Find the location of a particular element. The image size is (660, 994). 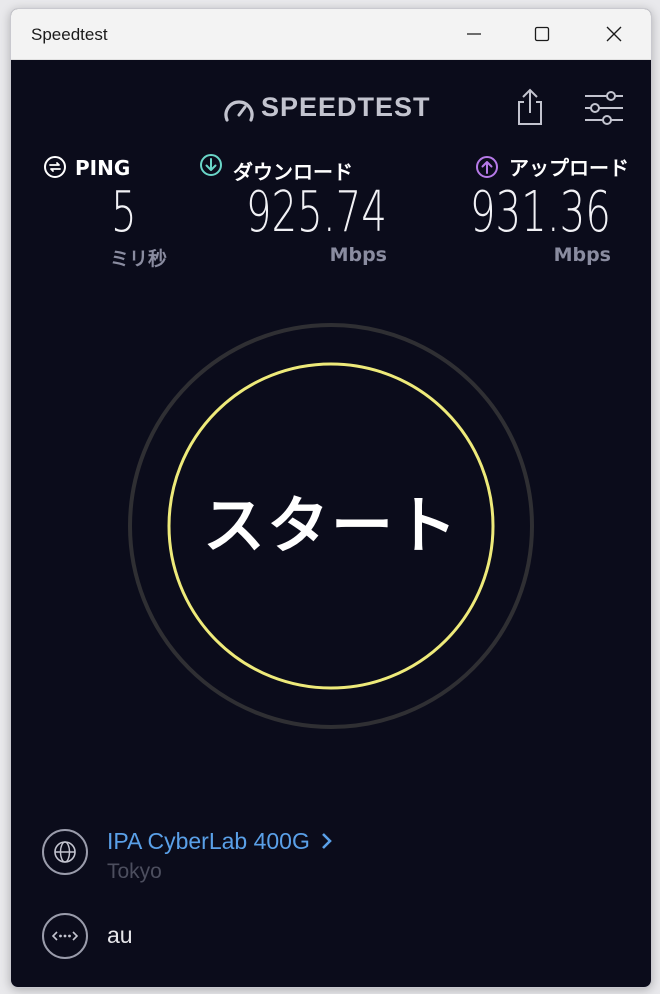

maximize-icon is located at coordinates (542, 34).